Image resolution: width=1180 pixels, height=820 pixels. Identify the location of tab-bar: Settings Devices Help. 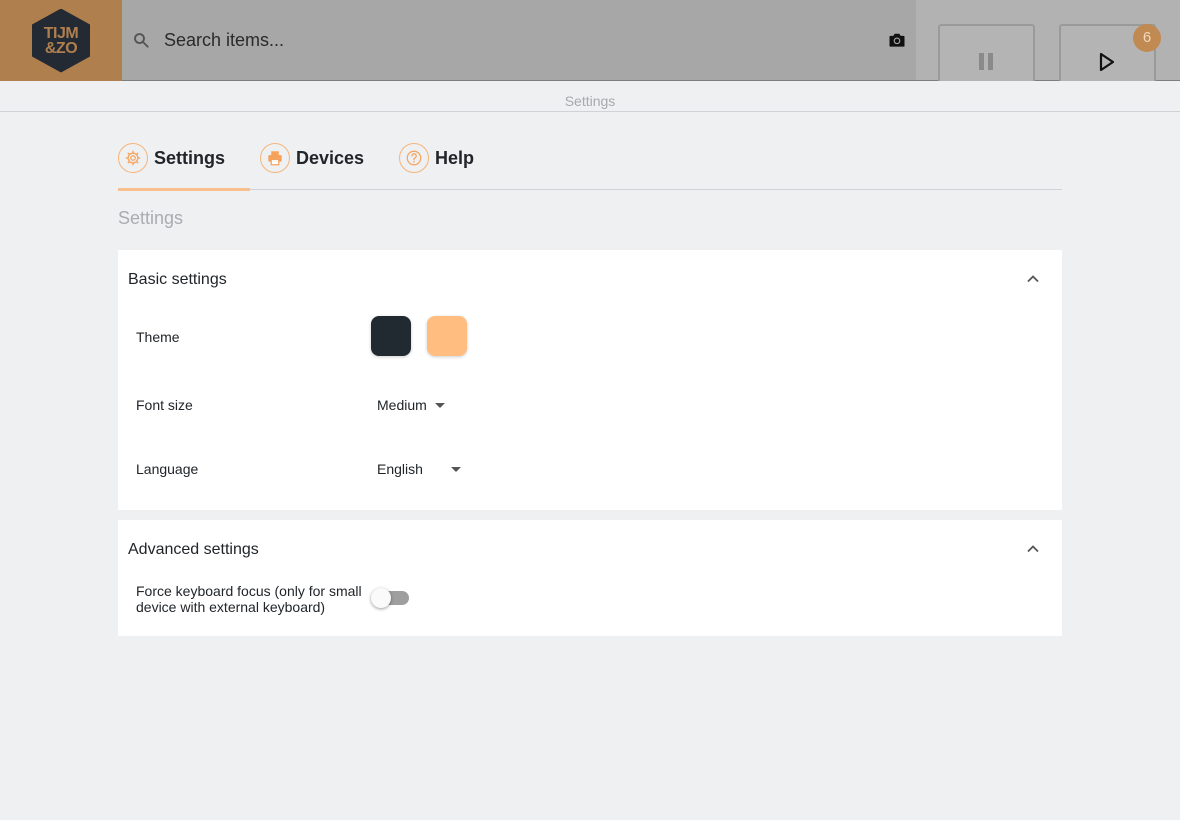
(590, 164).